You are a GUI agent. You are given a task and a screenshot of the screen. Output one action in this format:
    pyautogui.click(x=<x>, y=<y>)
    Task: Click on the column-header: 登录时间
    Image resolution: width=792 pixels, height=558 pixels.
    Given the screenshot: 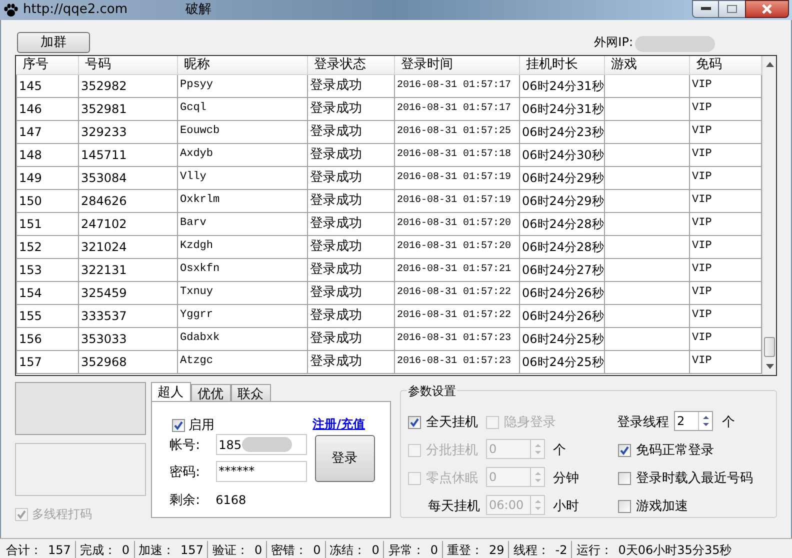 What is the action you would take?
    pyautogui.click(x=457, y=65)
    